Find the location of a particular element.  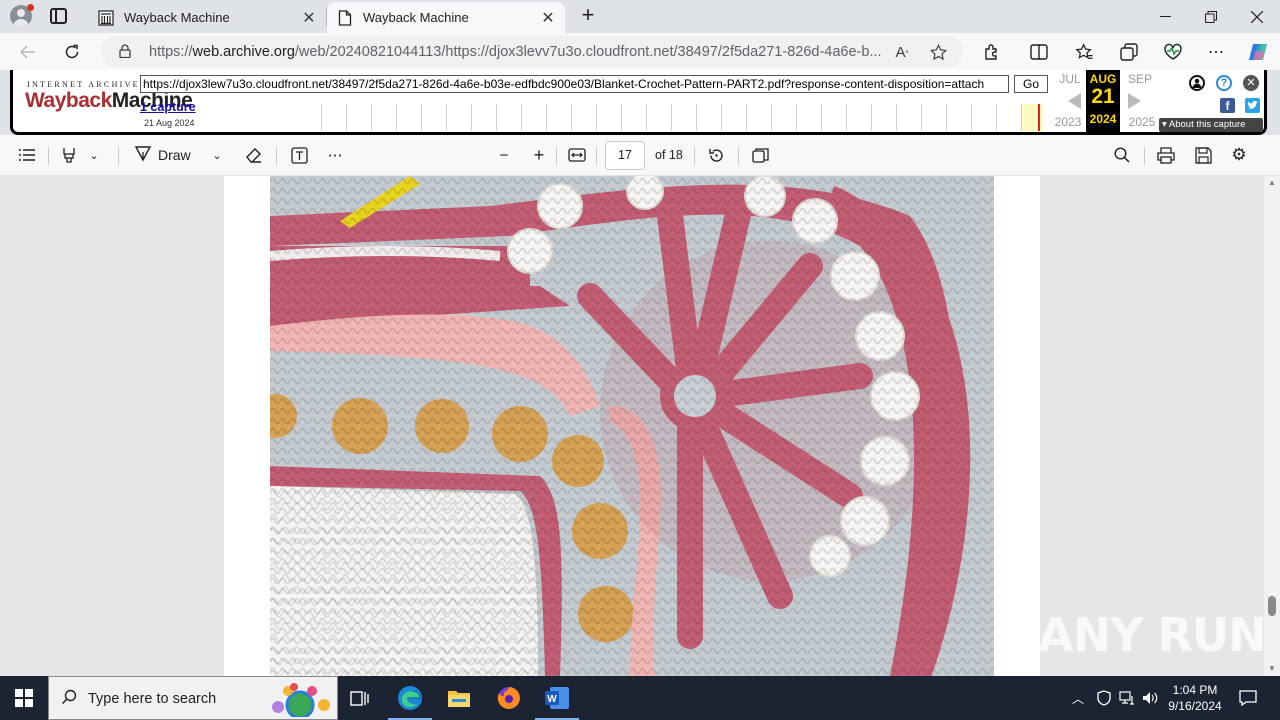

search-placeholder: Type here to search is located at coordinates (152, 699).